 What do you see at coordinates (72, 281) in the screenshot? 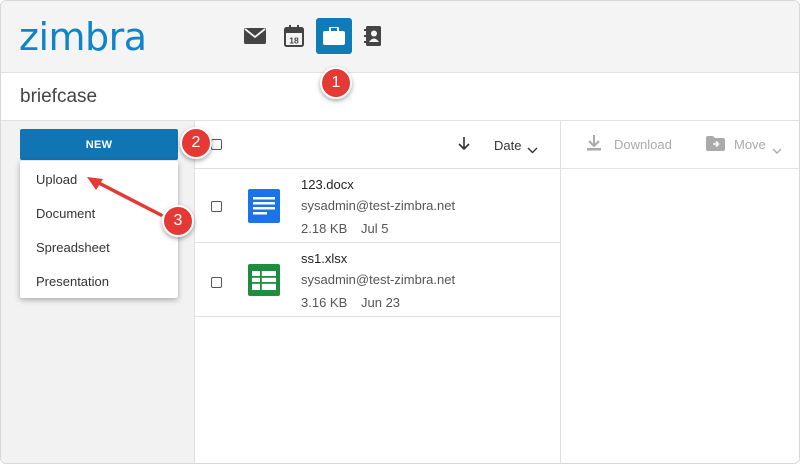
I see `menu-item-presentation: Presentation` at bounding box center [72, 281].